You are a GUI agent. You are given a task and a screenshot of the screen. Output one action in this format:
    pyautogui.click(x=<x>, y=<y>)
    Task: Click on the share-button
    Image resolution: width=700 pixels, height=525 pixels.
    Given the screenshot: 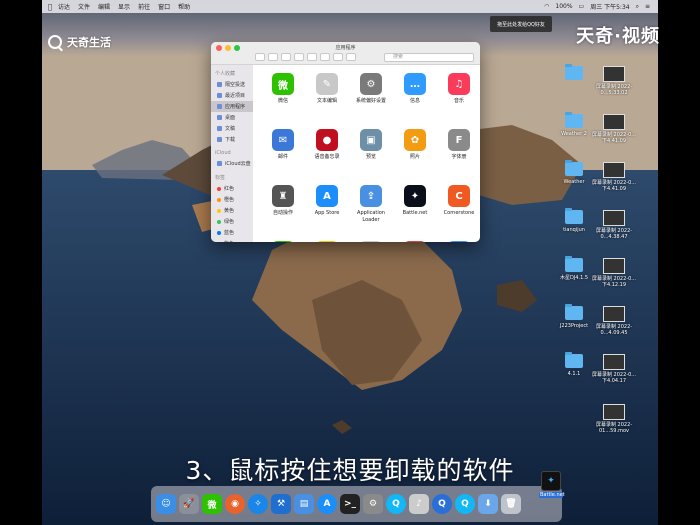 What is the action you would take?
    pyautogui.click(x=338, y=57)
    